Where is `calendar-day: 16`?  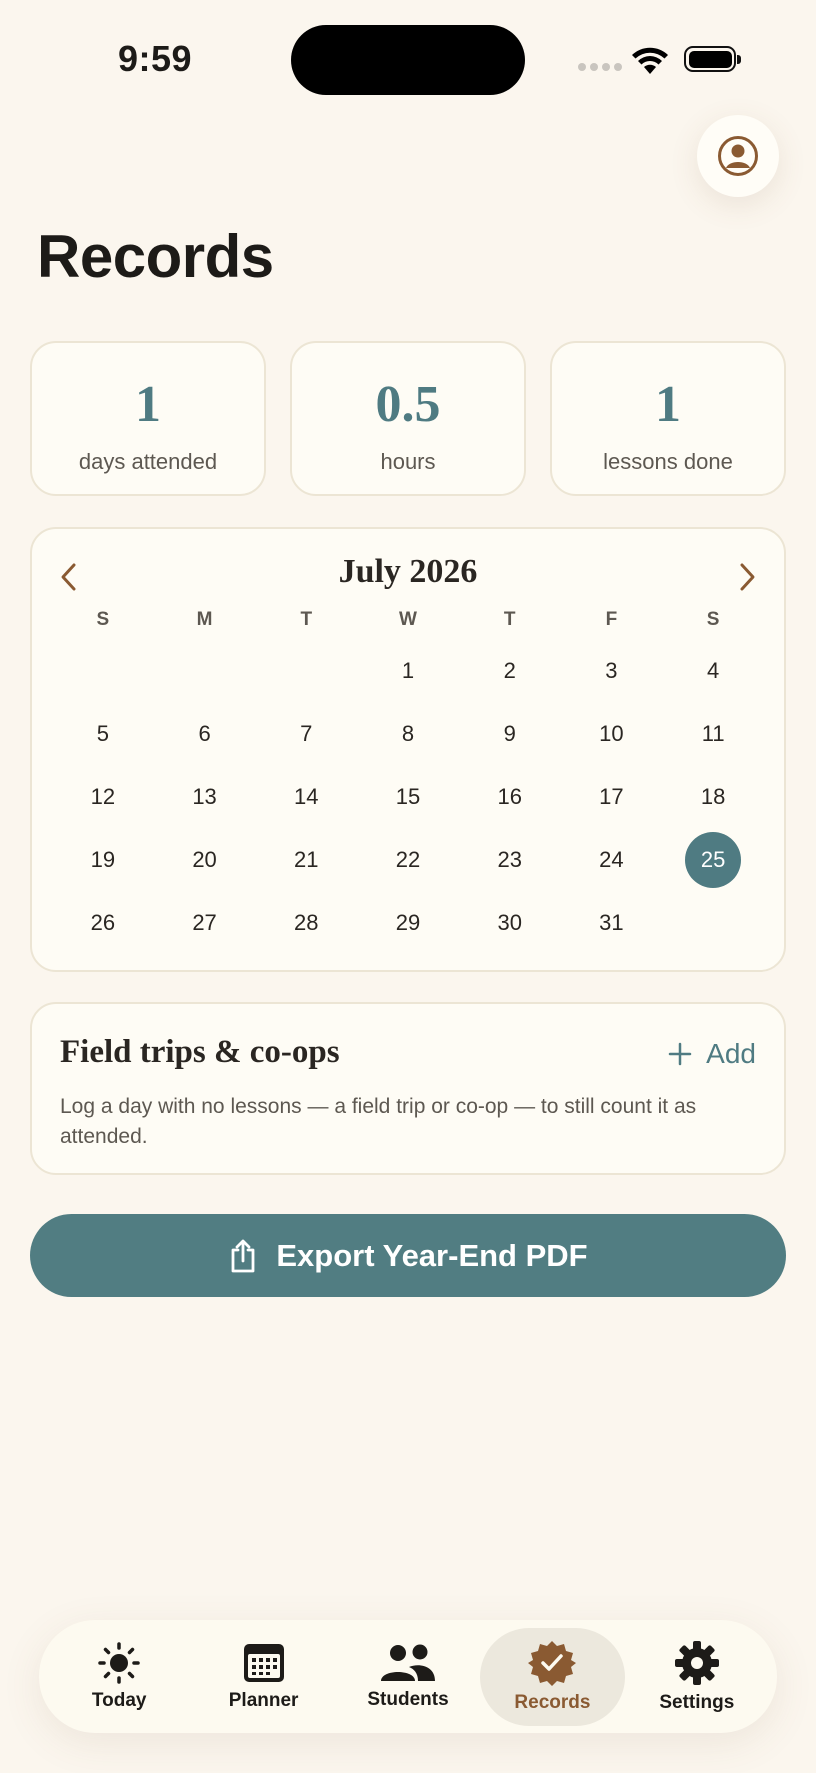 calendar-day: 16 is located at coordinates (510, 796).